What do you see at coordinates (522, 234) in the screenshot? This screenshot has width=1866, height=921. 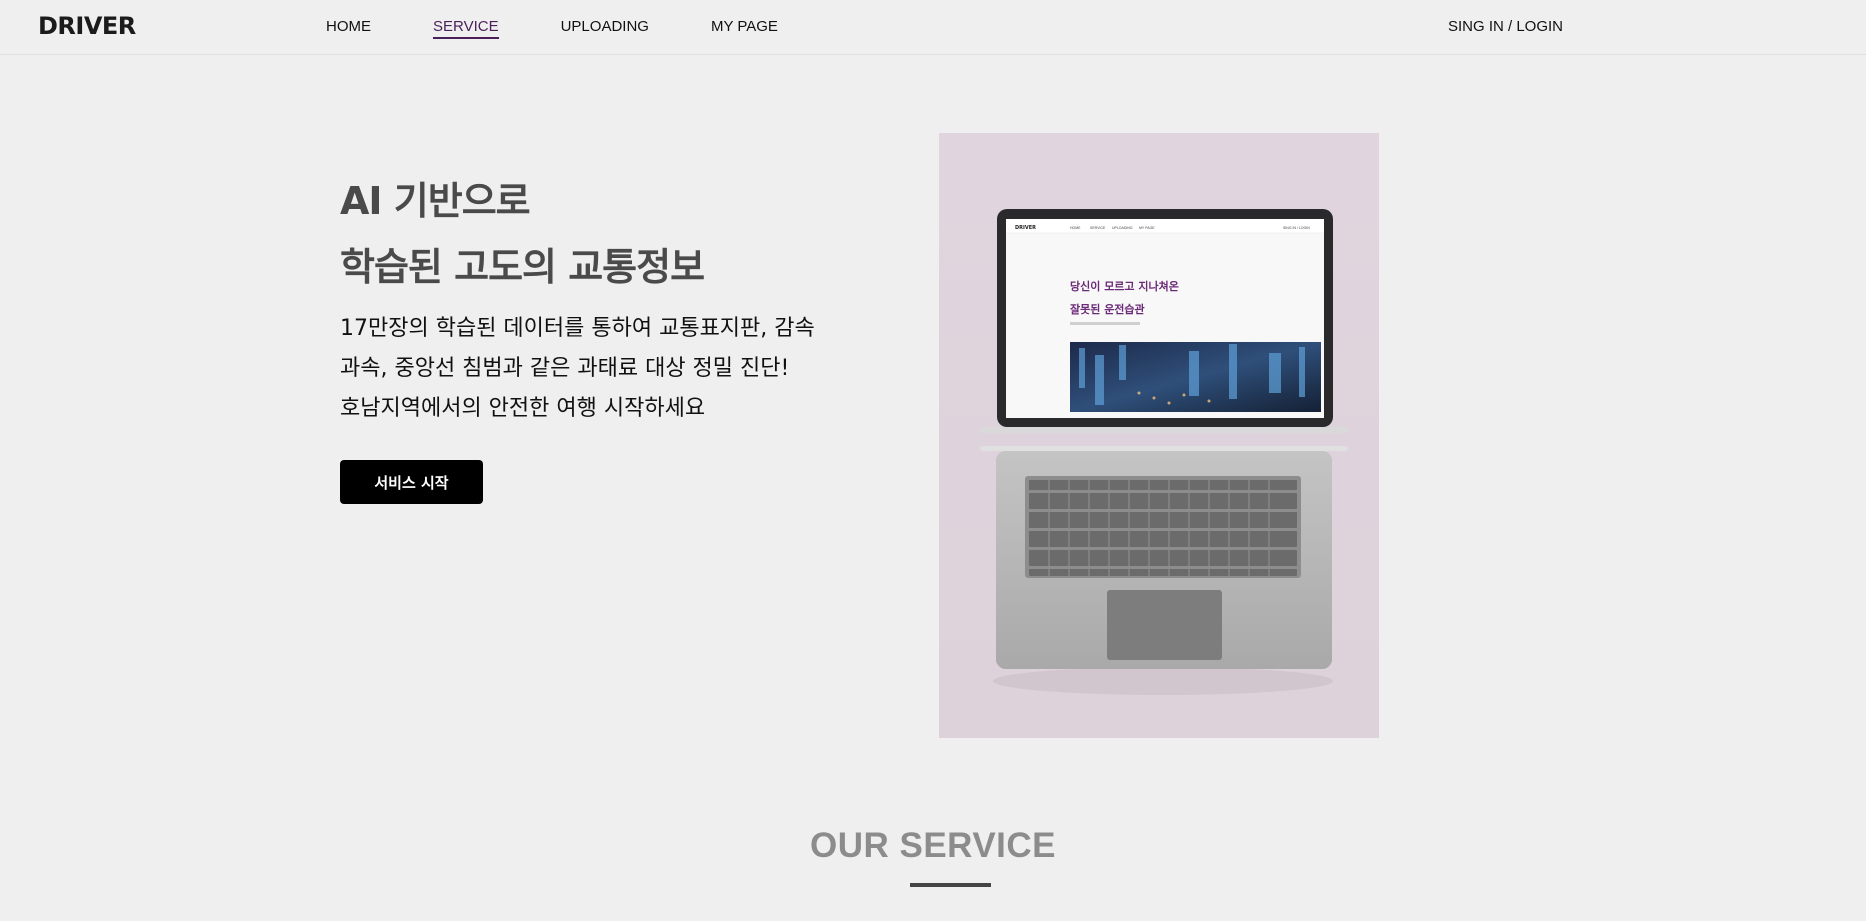 I see `hero-title: AI 기반으로 학습된 고도의 교통정보` at bounding box center [522, 234].